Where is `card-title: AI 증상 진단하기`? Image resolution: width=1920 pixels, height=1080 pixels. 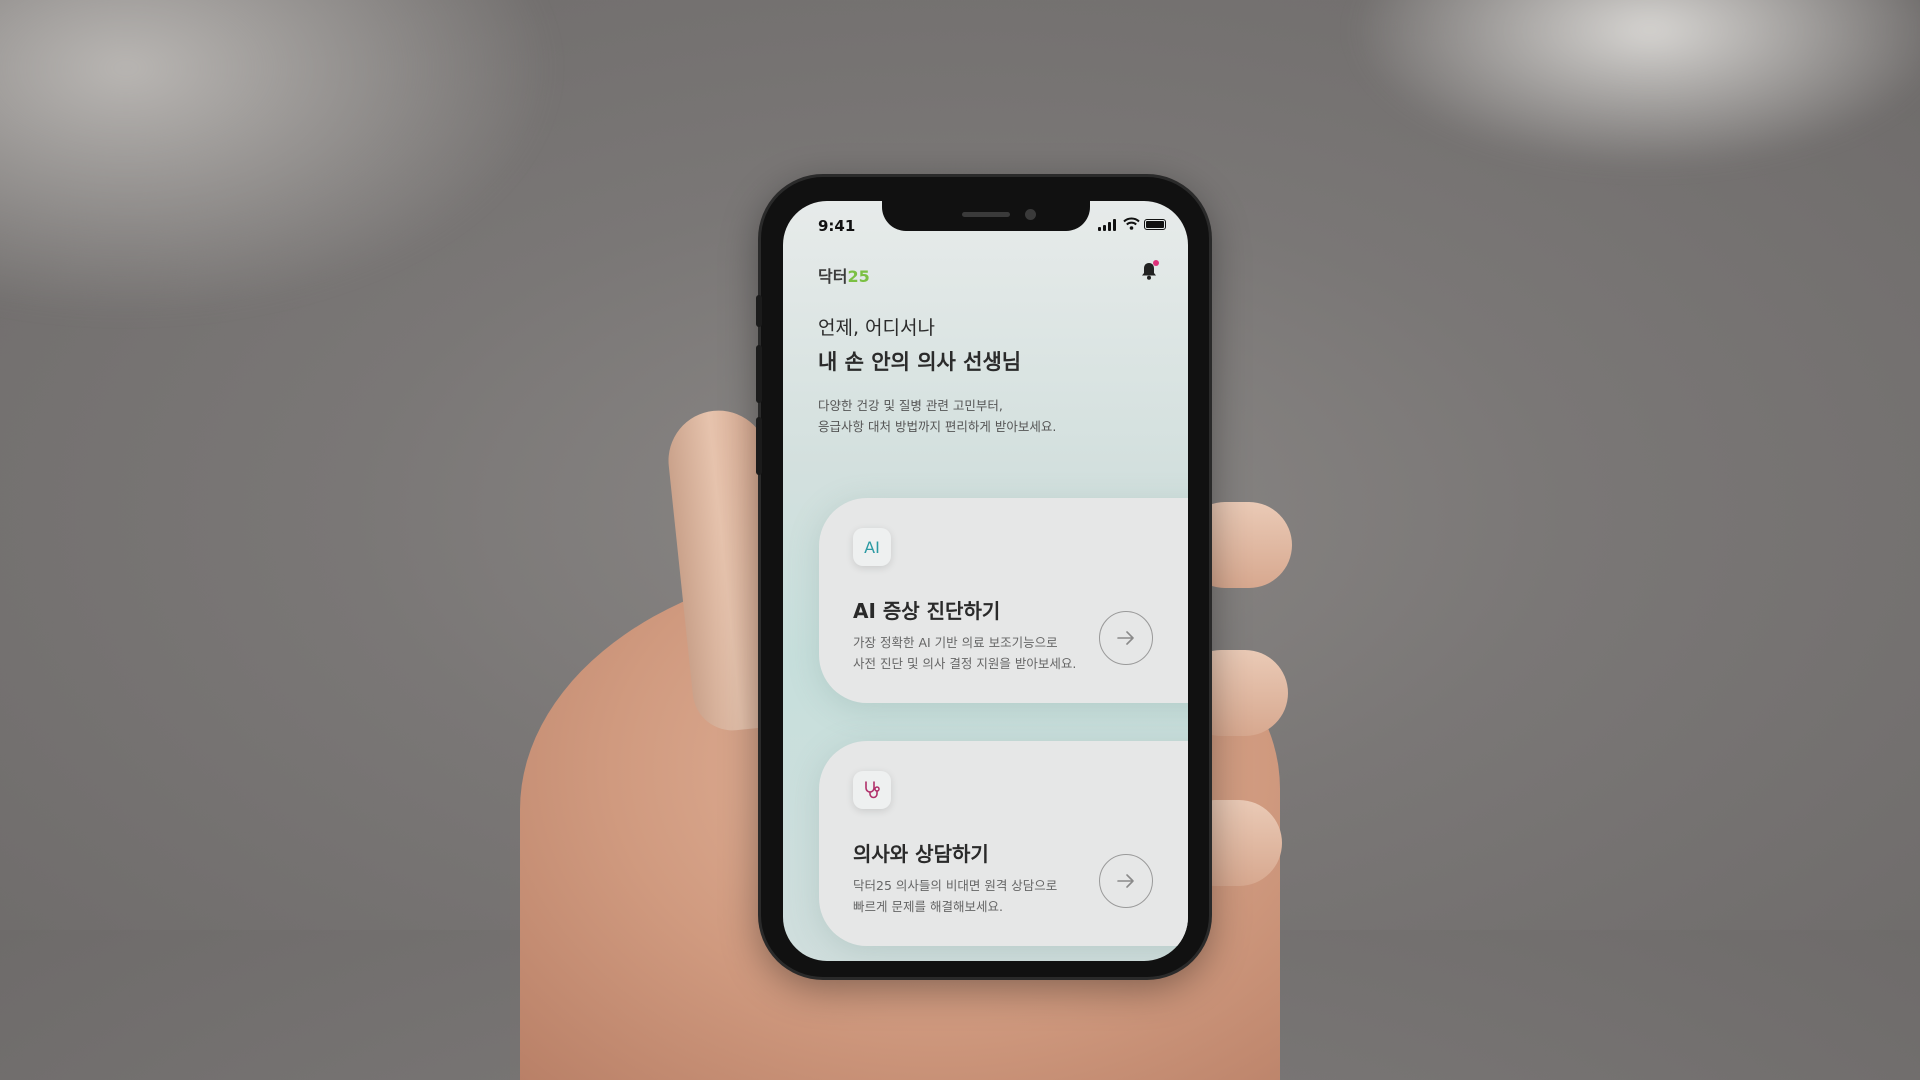
card-title: AI 증상 진단하기 is located at coordinates (927, 611).